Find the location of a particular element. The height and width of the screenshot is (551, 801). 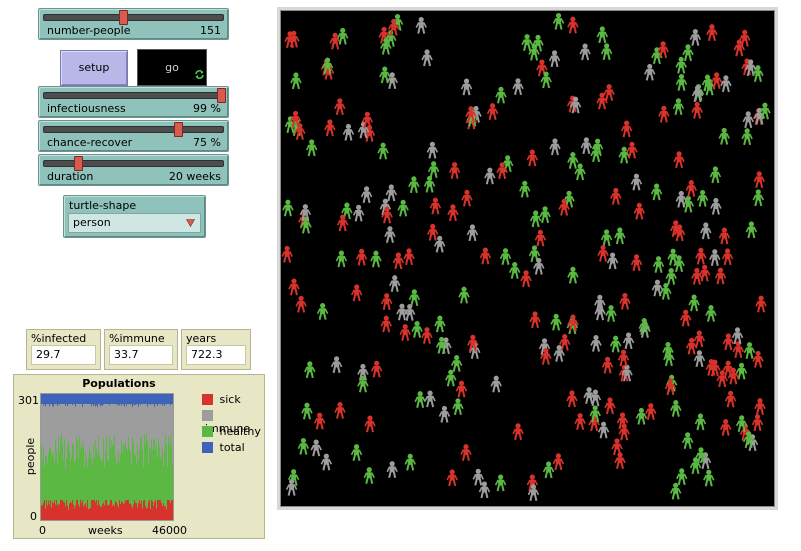

infectiousness-slider: infectiousness 99 % is located at coordinates (133, 102).